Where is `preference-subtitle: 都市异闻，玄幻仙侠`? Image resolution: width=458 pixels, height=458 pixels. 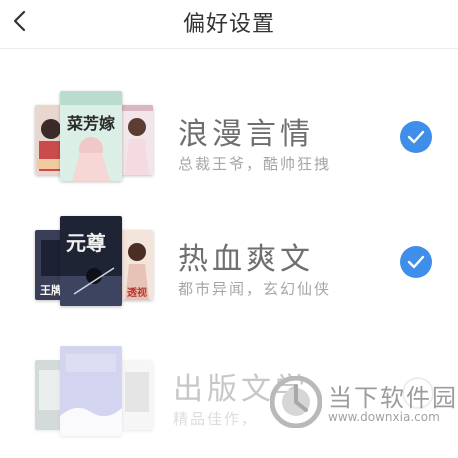 preference-subtitle: 都市异闻，玄幻仙侠 is located at coordinates (255, 289).